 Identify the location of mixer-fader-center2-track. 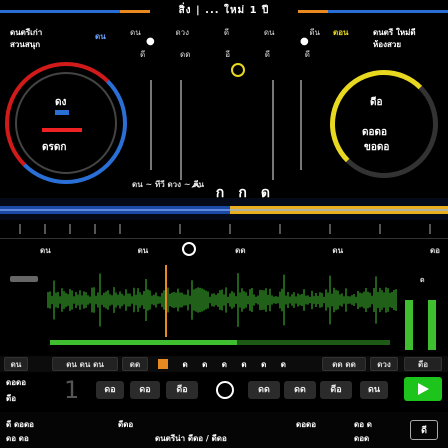
(273, 130).